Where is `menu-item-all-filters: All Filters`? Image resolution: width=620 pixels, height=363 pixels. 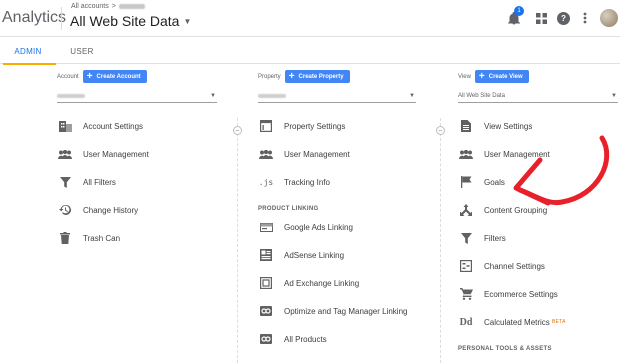 menu-item-all-filters: All Filters is located at coordinates (137, 182).